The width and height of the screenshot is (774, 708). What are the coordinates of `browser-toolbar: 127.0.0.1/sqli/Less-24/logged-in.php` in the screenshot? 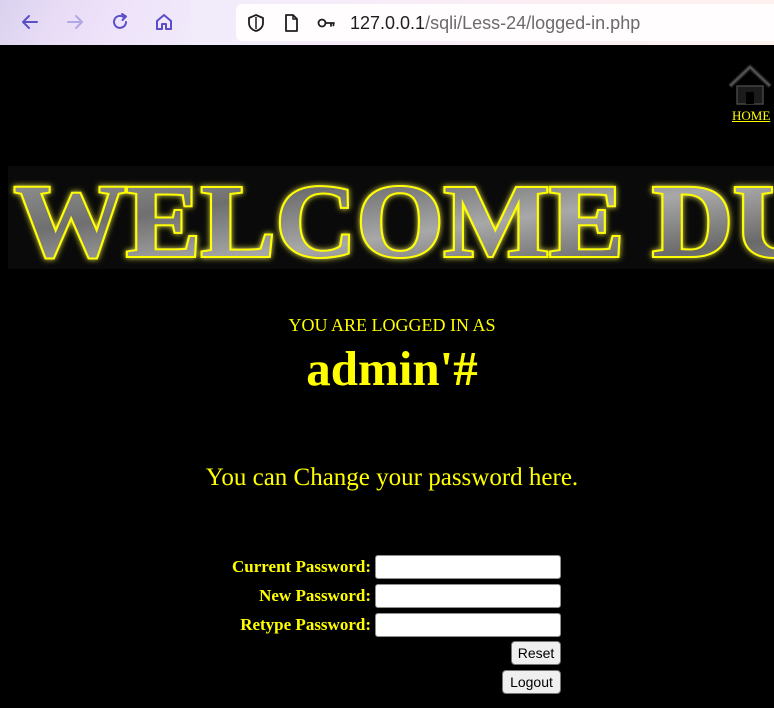 It's located at (387, 22).